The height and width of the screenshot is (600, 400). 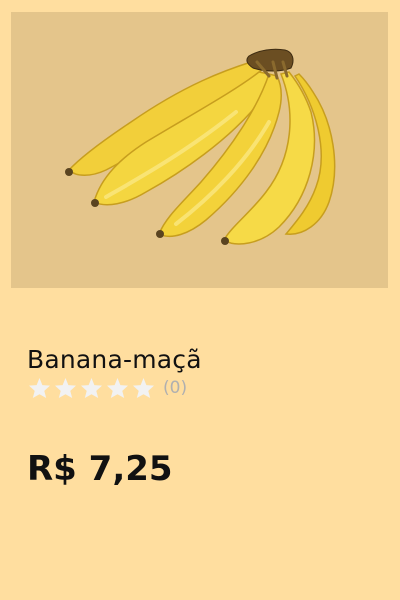 I want to click on product-price: R$ 7,25, so click(x=100, y=469).